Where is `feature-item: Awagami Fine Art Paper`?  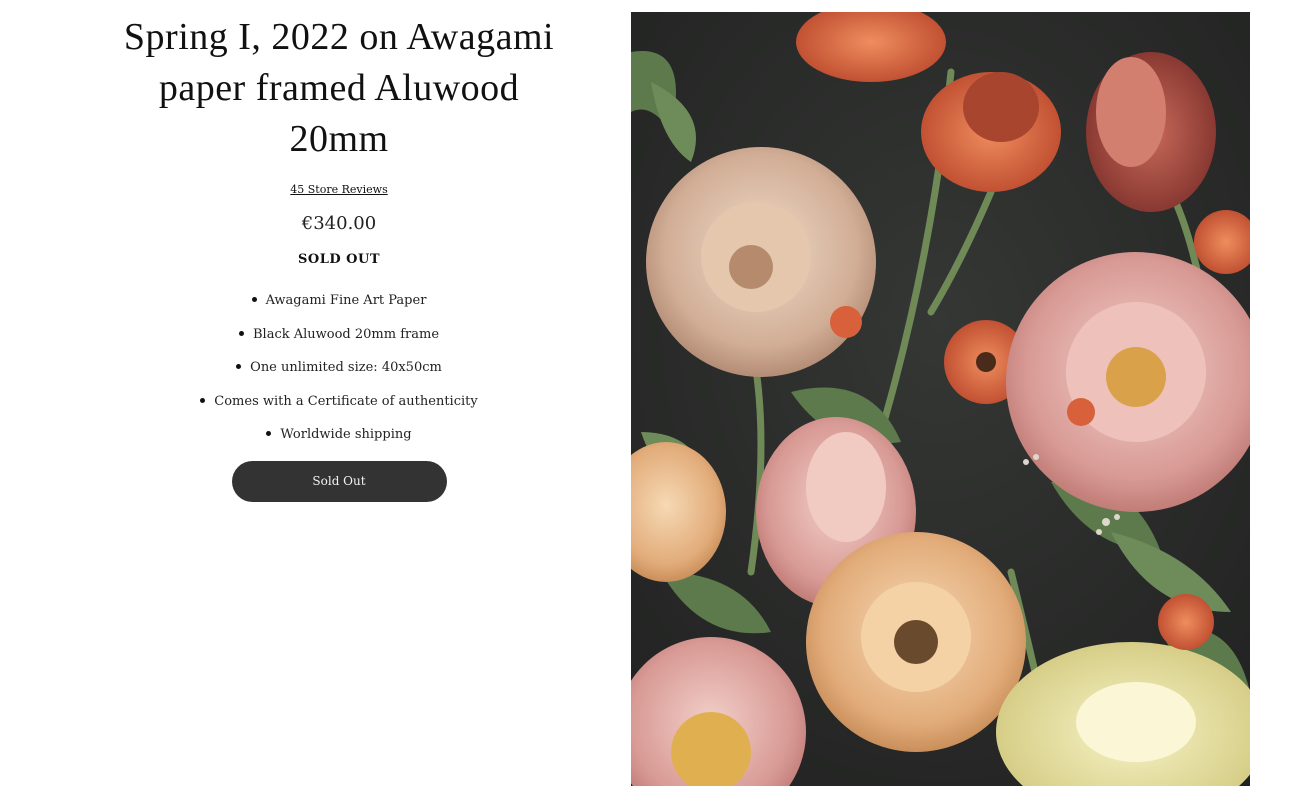
feature-item: Awagami Fine Art Paper is located at coordinates (339, 301).